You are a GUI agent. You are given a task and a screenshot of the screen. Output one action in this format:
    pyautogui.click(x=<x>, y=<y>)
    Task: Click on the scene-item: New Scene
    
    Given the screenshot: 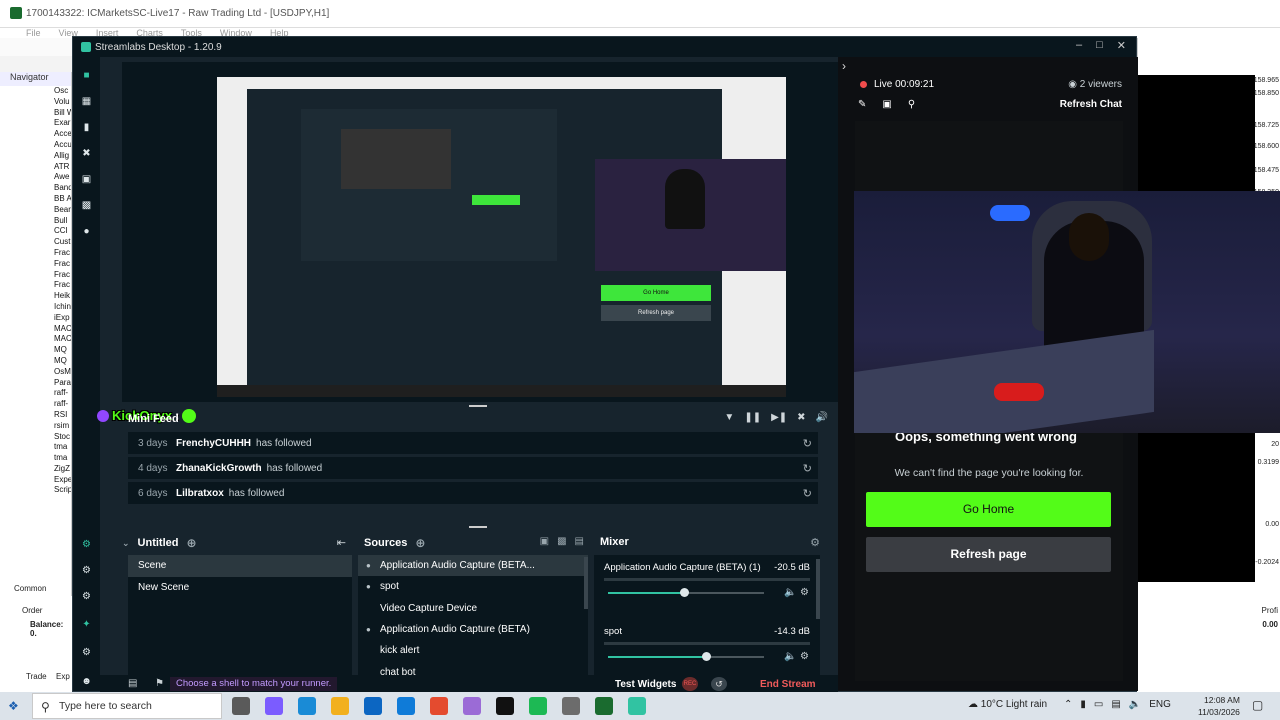 What is the action you would take?
    pyautogui.click(x=240, y=588)
    